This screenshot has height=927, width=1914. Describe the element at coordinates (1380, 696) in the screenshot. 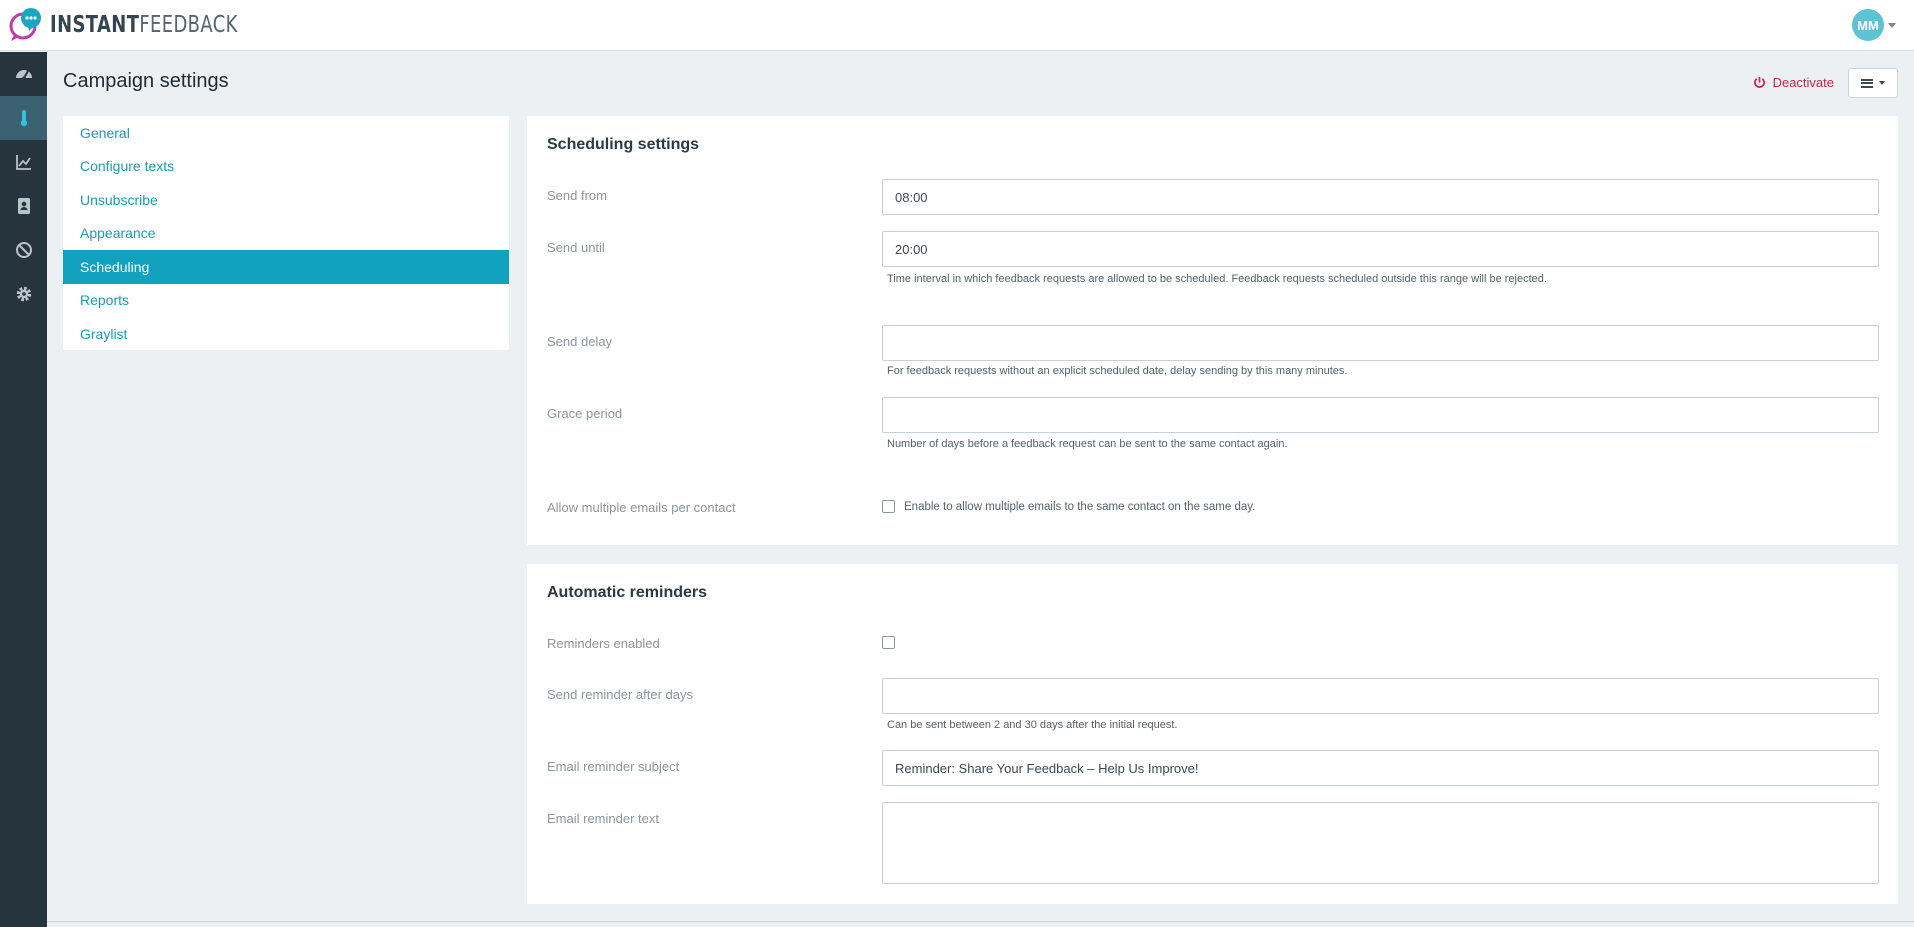

I see `send-reminder-after-days-input` at that location.